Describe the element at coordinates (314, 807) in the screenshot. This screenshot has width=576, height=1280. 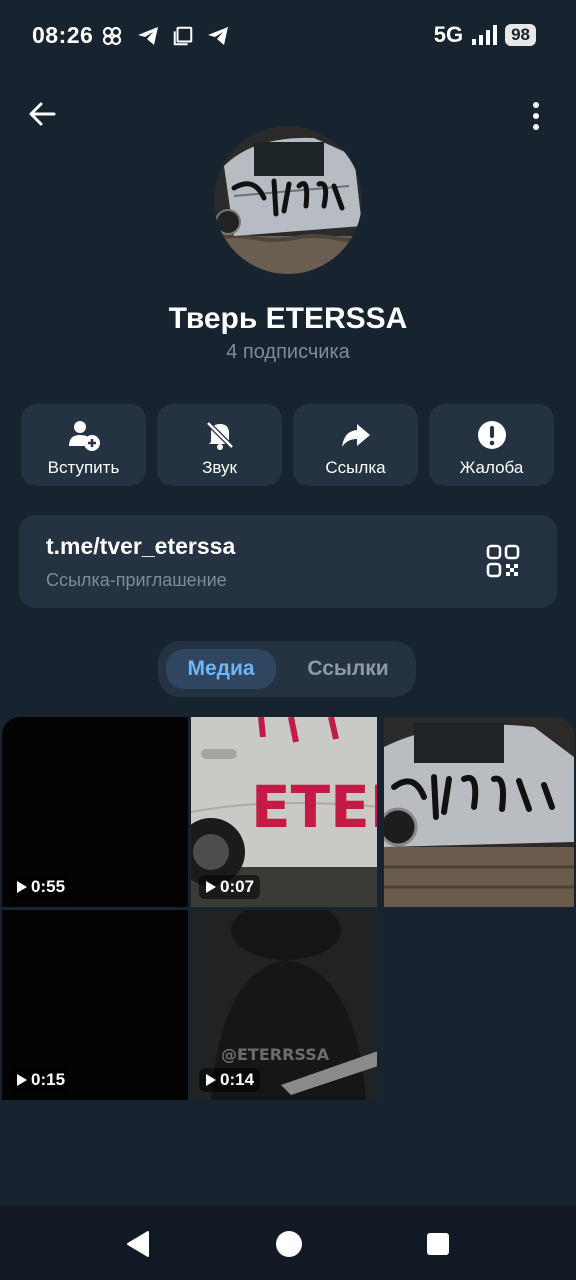
I see `svg-text: ETER` at that location.